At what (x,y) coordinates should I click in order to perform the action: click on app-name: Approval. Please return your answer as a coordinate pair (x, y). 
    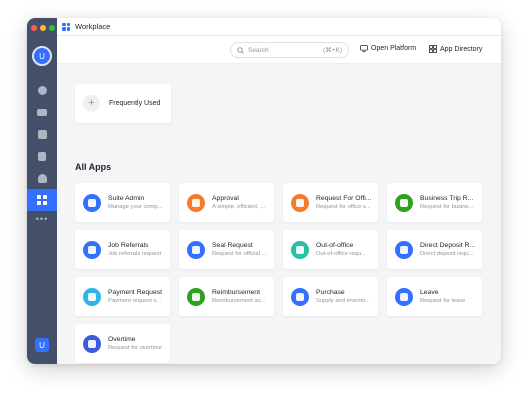
    Looking at the image, I should click on (225, 198).